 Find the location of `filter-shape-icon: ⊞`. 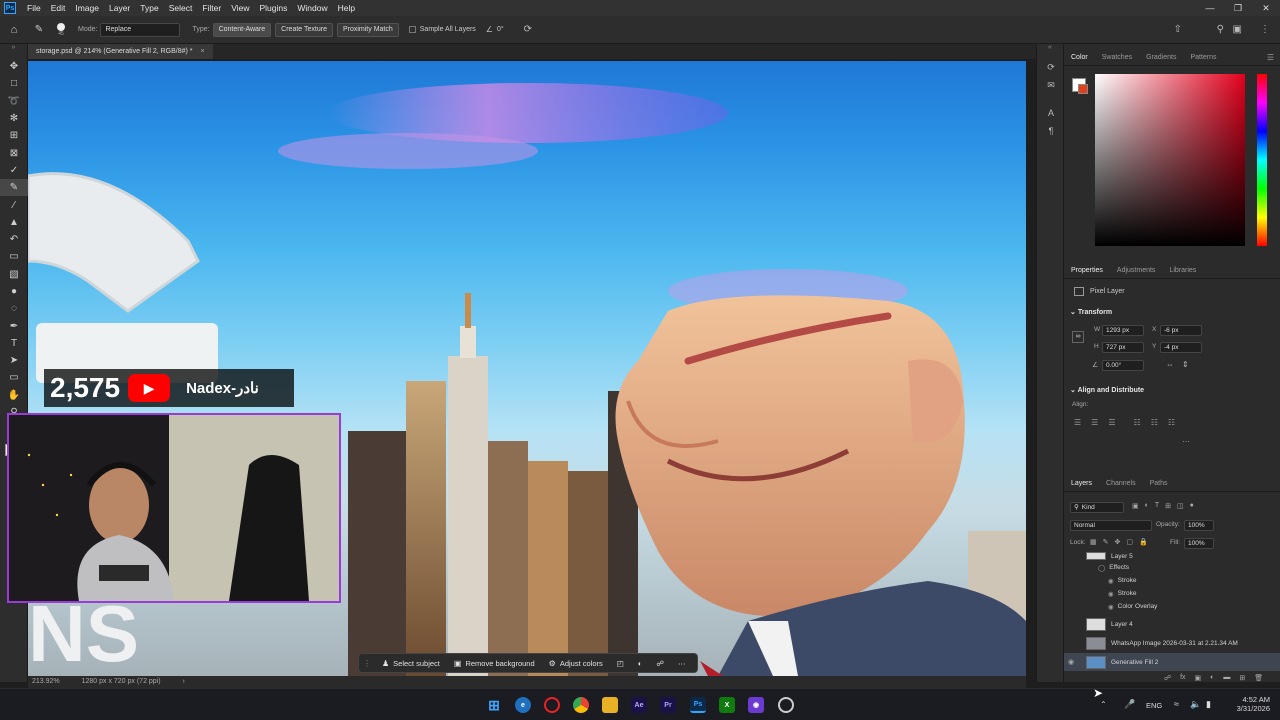

filter-shape-icon: ⊞ is located at coordinates (1168, 506).